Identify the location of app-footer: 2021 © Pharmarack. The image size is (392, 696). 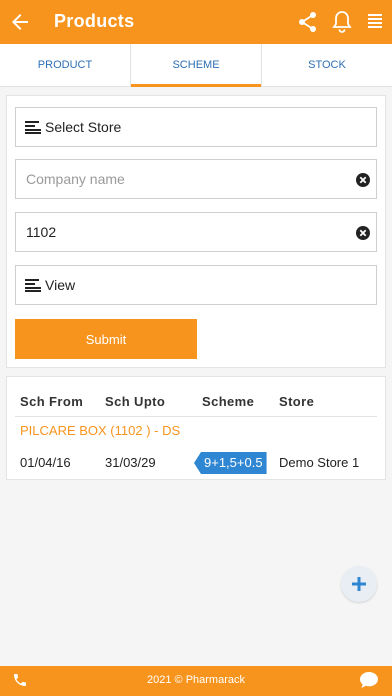
(196, 681).